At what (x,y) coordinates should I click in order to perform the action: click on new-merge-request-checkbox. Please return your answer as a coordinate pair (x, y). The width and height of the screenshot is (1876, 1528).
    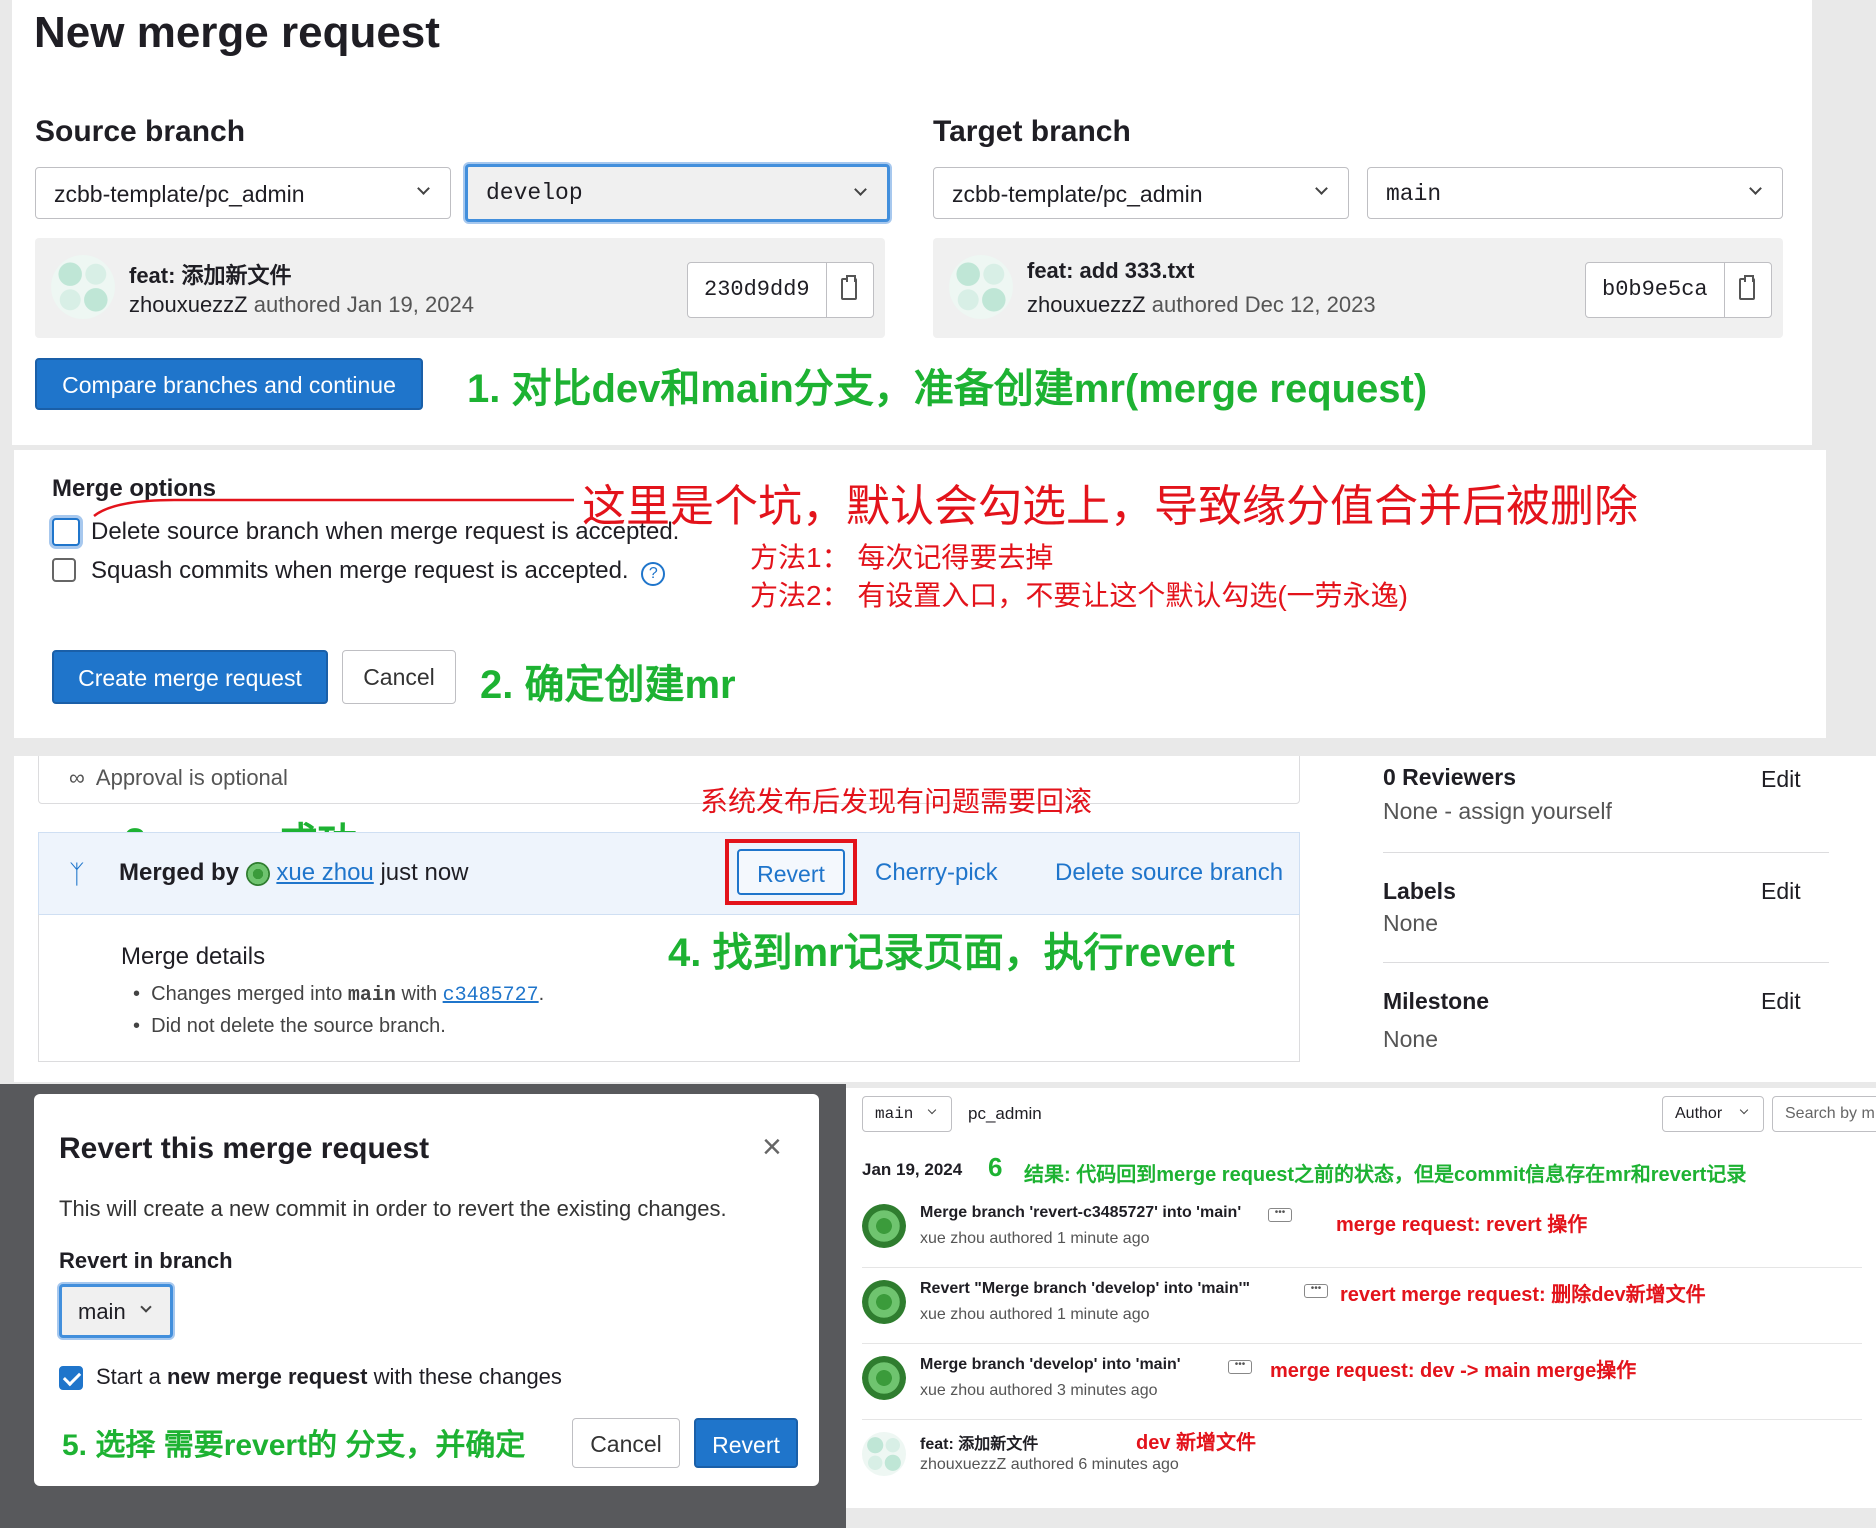
    Looking at the image, I should click on (71, 1378).